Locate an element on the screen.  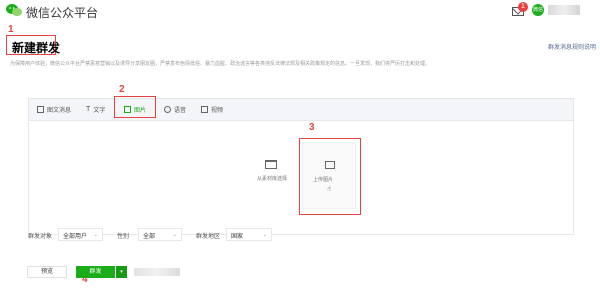
annotation-step-3: 3 is located at coordinates (312, 127).